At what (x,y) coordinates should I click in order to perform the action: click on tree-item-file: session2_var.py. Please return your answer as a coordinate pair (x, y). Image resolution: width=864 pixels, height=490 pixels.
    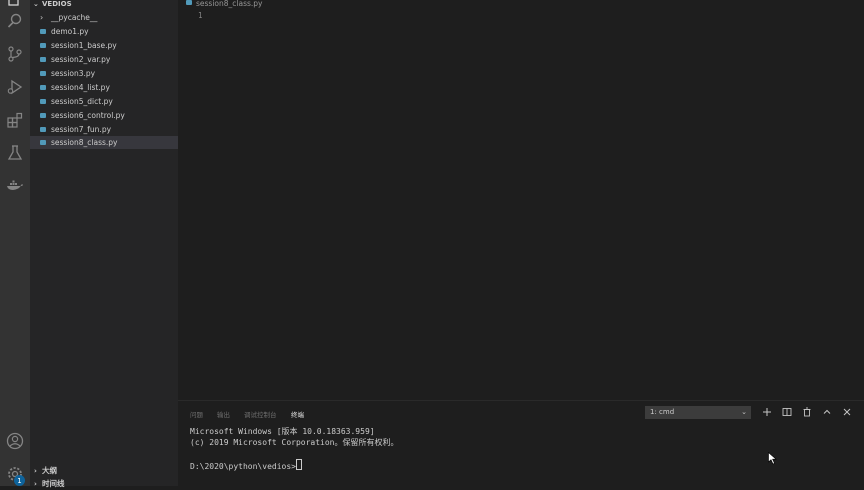
    Looking at the image, I should click on (104, 59).